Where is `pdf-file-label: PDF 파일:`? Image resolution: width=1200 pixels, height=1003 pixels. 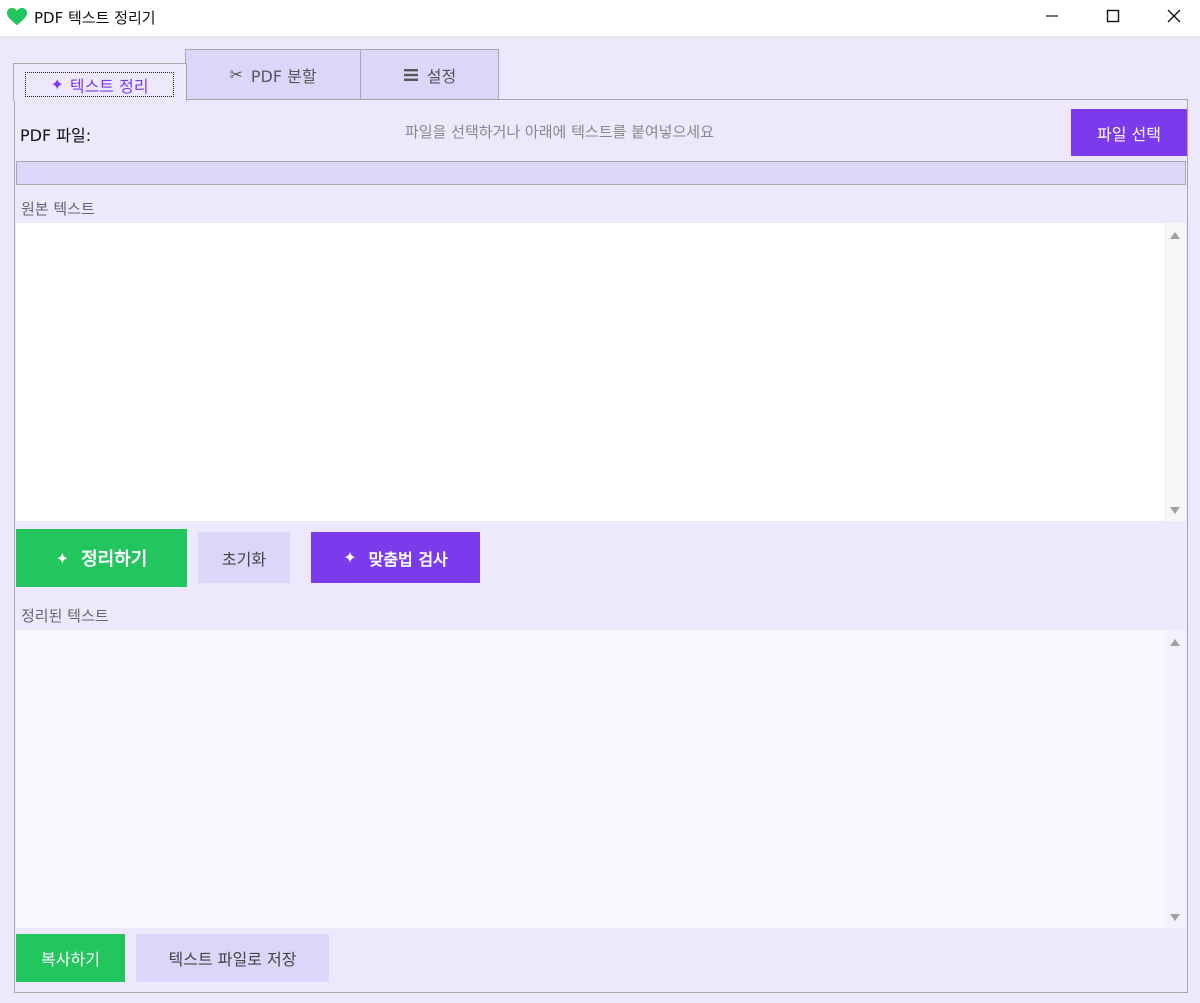 pdf-file-label: PDF 파일: is located at coordinates (56, 135).